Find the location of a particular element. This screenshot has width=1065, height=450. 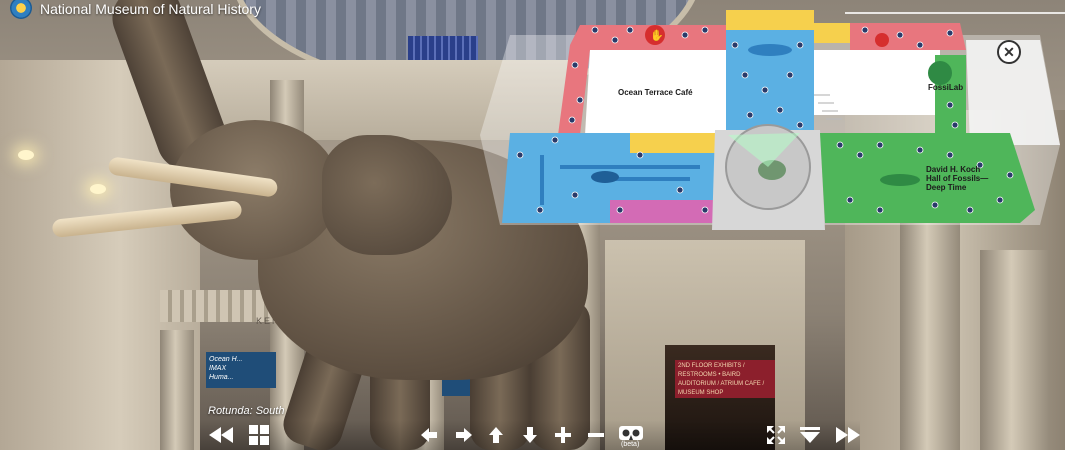

pan-left-button is located at coordinates (429, 435).